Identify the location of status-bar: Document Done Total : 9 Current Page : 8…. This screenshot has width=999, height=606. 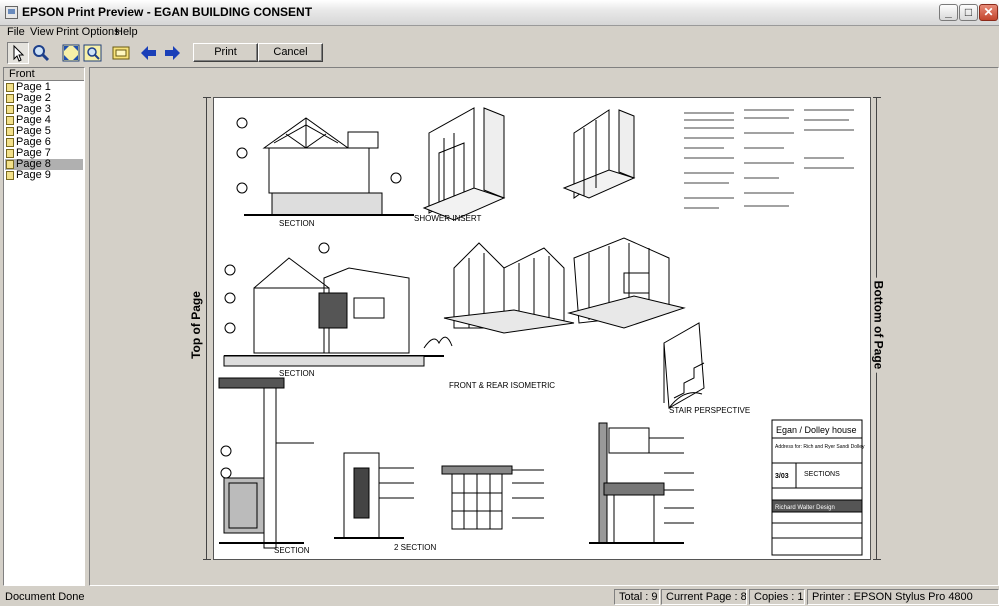
(499, 597).